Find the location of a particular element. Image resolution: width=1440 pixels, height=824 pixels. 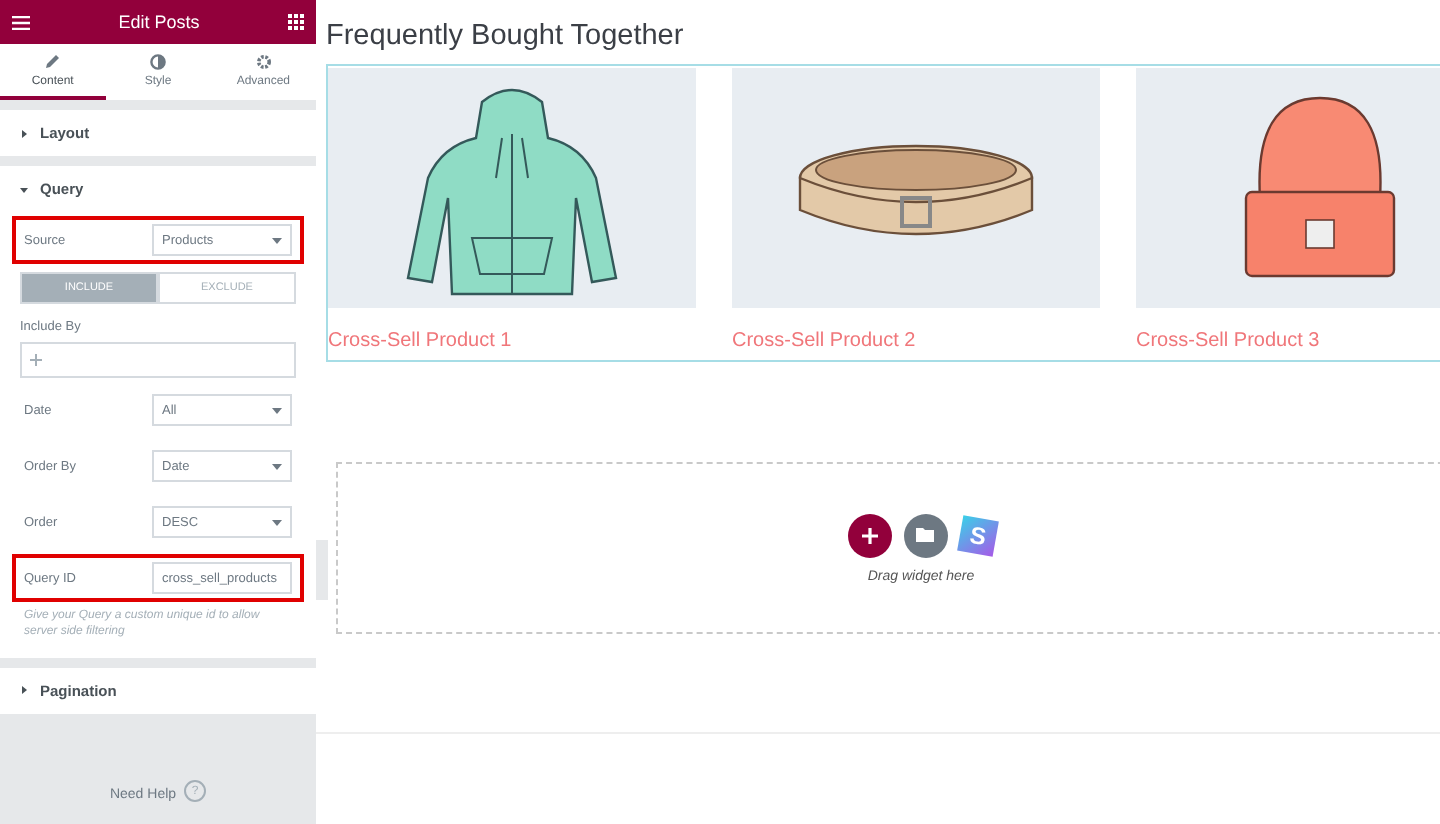

tag-field is located at coordinates (158, 360).